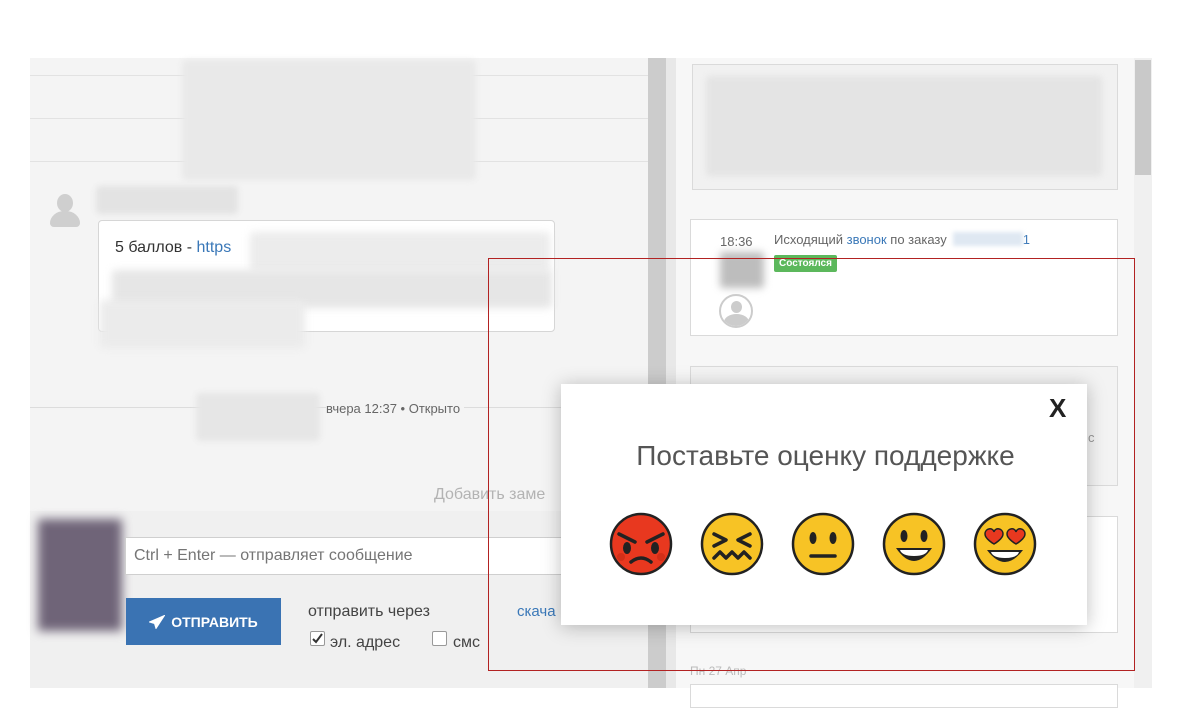 This screenshot has width=1196, height=708. What do you see at coordinates (1143, 117) in the screenshot?
I see `scrollbar-thumb` at bounding box center [1143, 117].